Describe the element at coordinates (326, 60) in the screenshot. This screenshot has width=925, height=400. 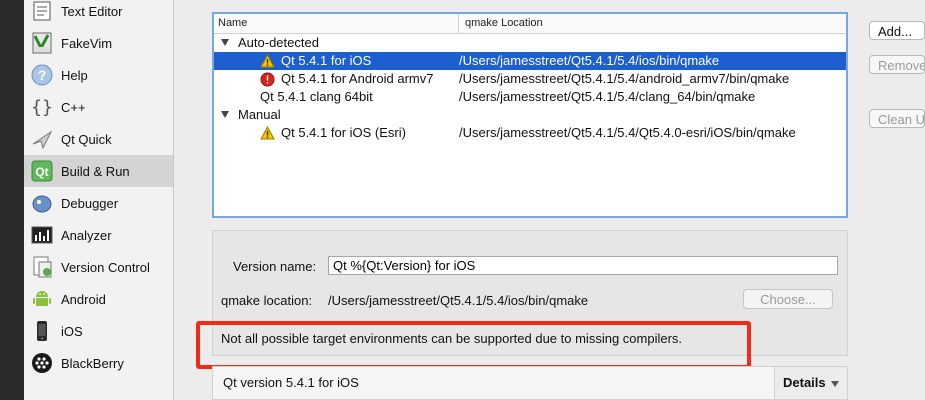
I see `qt-version-name: Qt 5.4.1 for iOS` at that location.